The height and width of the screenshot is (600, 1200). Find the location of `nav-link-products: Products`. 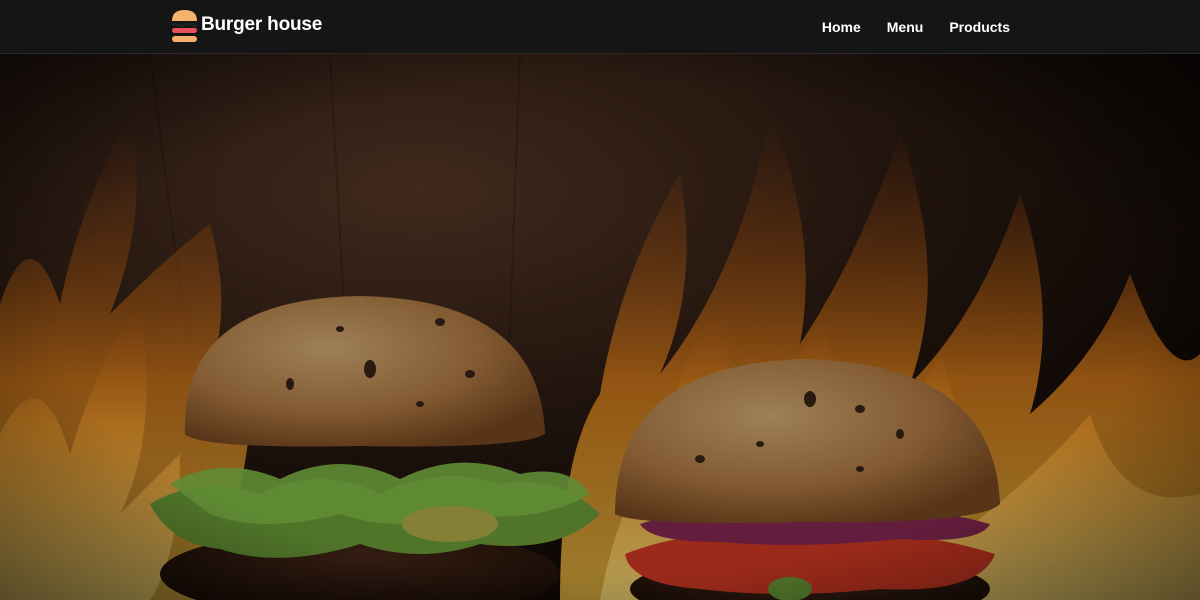

nav-link-products: Products is located at coordinates (979, 27).